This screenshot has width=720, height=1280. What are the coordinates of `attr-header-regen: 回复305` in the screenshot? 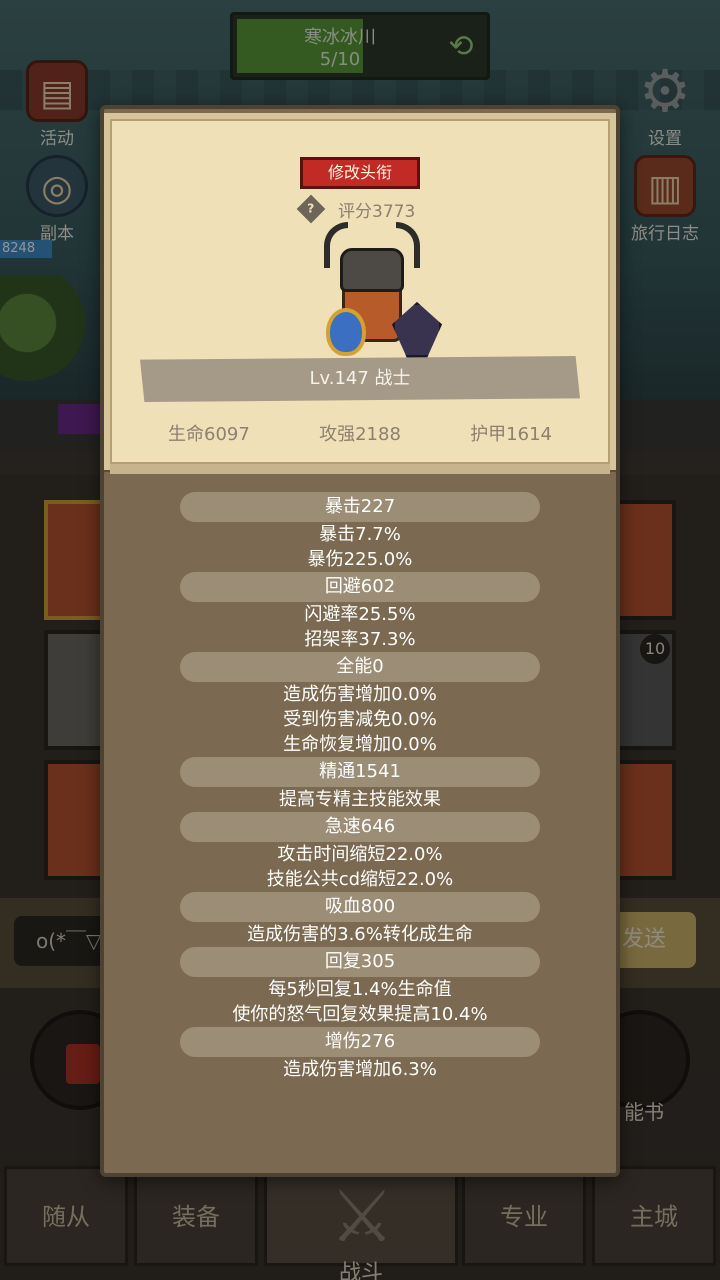 It's located at (360, 962).